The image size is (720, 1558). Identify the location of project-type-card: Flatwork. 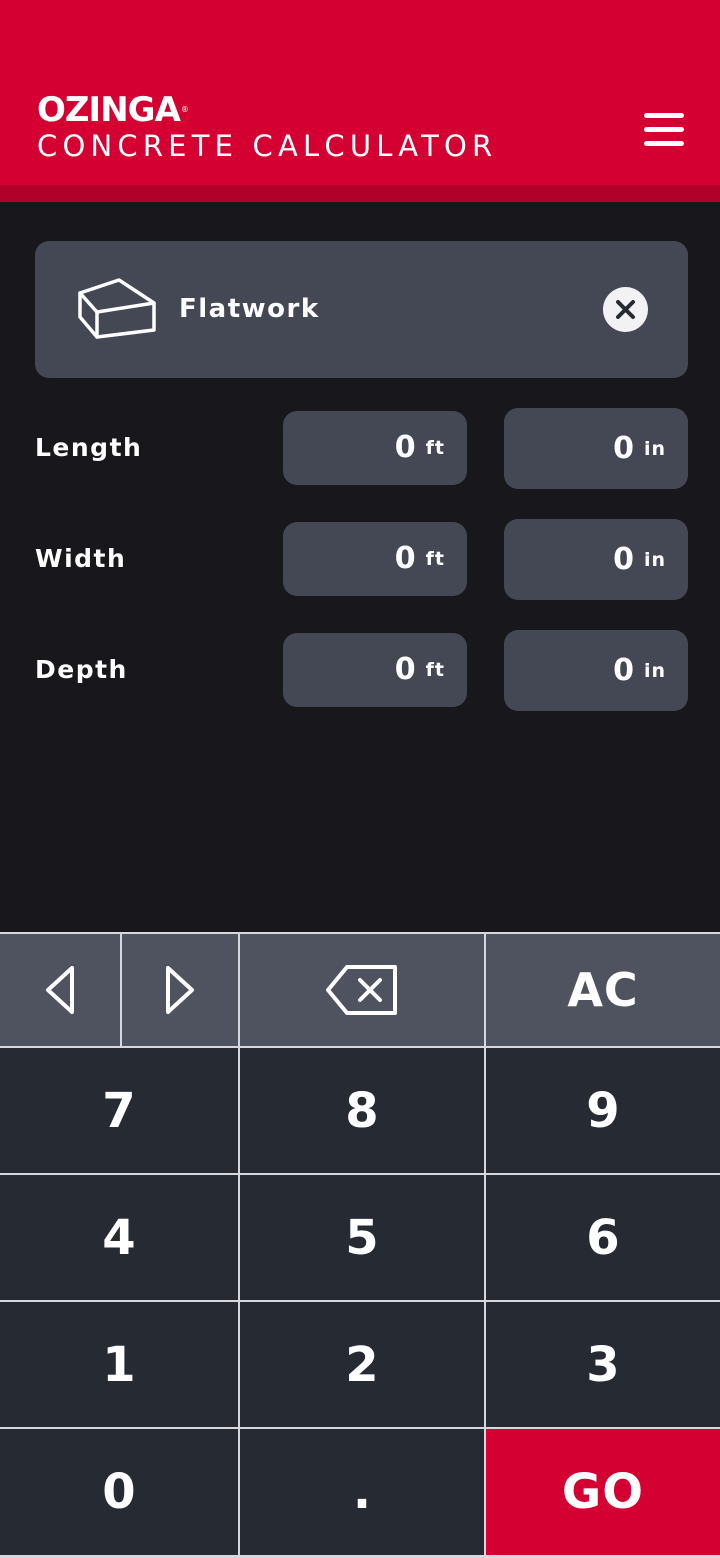
(361, 309).